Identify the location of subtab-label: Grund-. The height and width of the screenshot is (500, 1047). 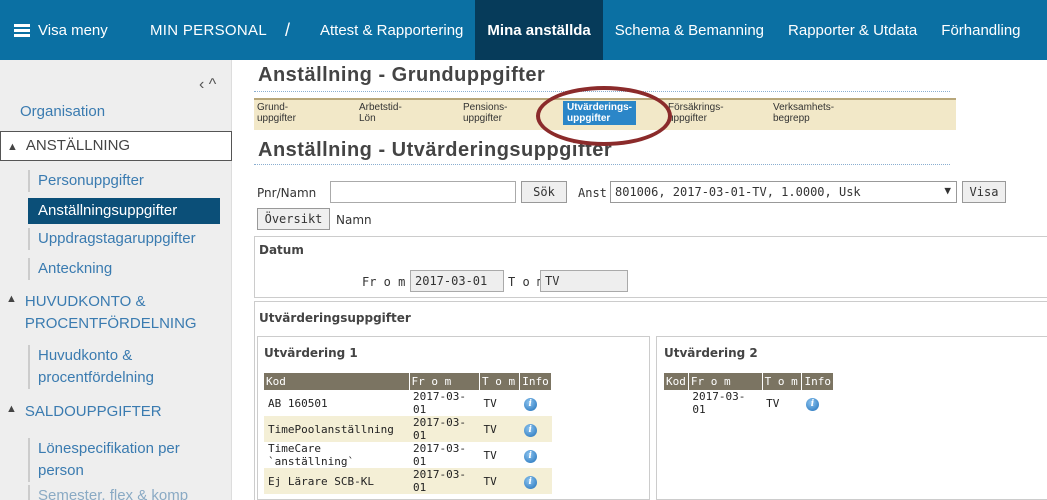
(273, 107).